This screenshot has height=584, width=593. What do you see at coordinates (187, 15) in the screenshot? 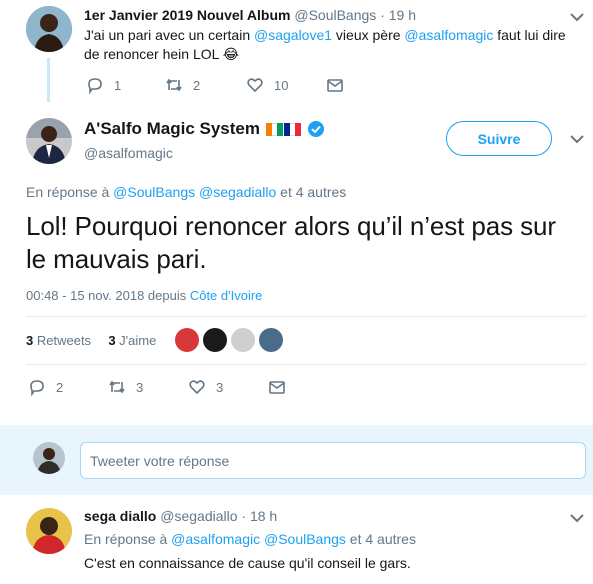
I see `author-name: 1er Janvier 2019 Nouvel Album` at bounding box center [187, 15].